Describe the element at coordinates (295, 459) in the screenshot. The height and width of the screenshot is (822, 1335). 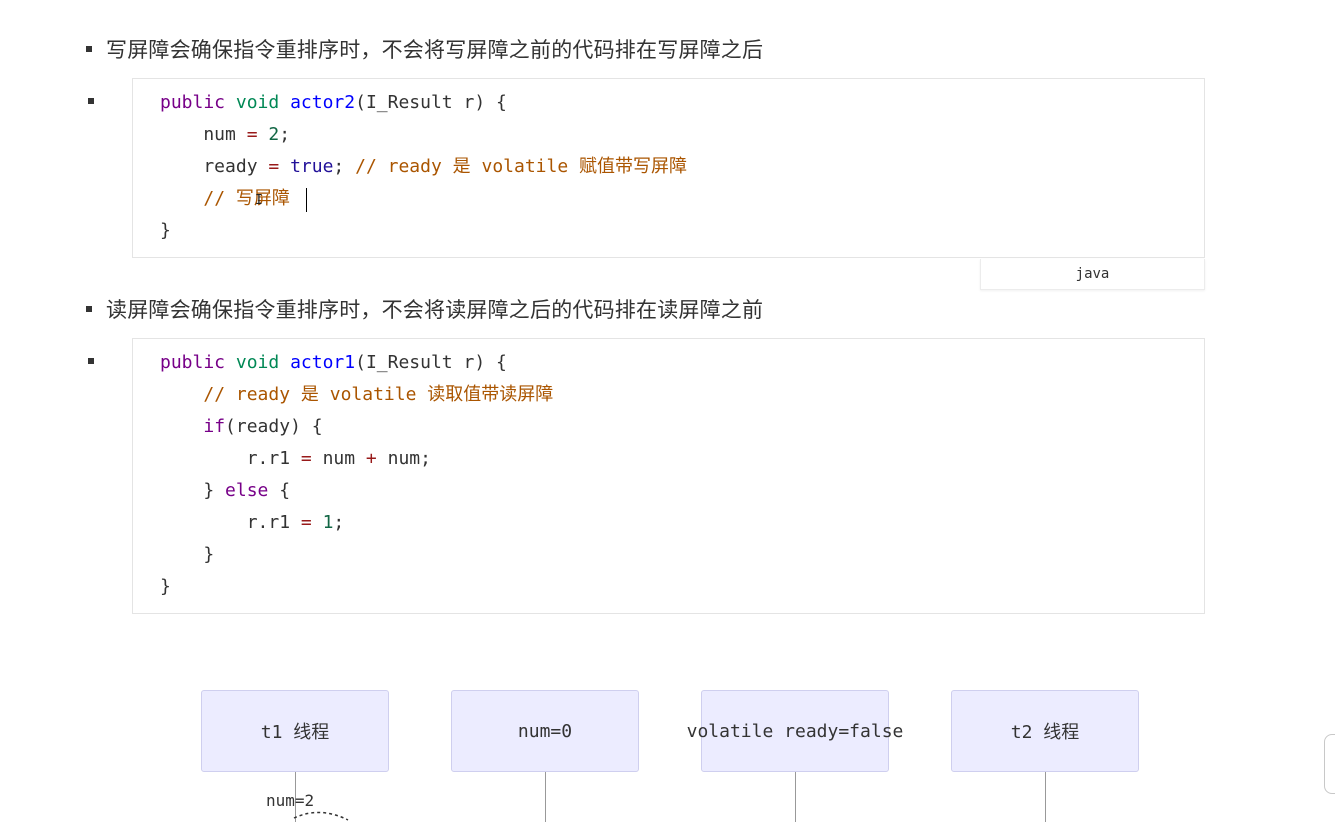
I see `code-line: r.r1 = num + num;` at that location.